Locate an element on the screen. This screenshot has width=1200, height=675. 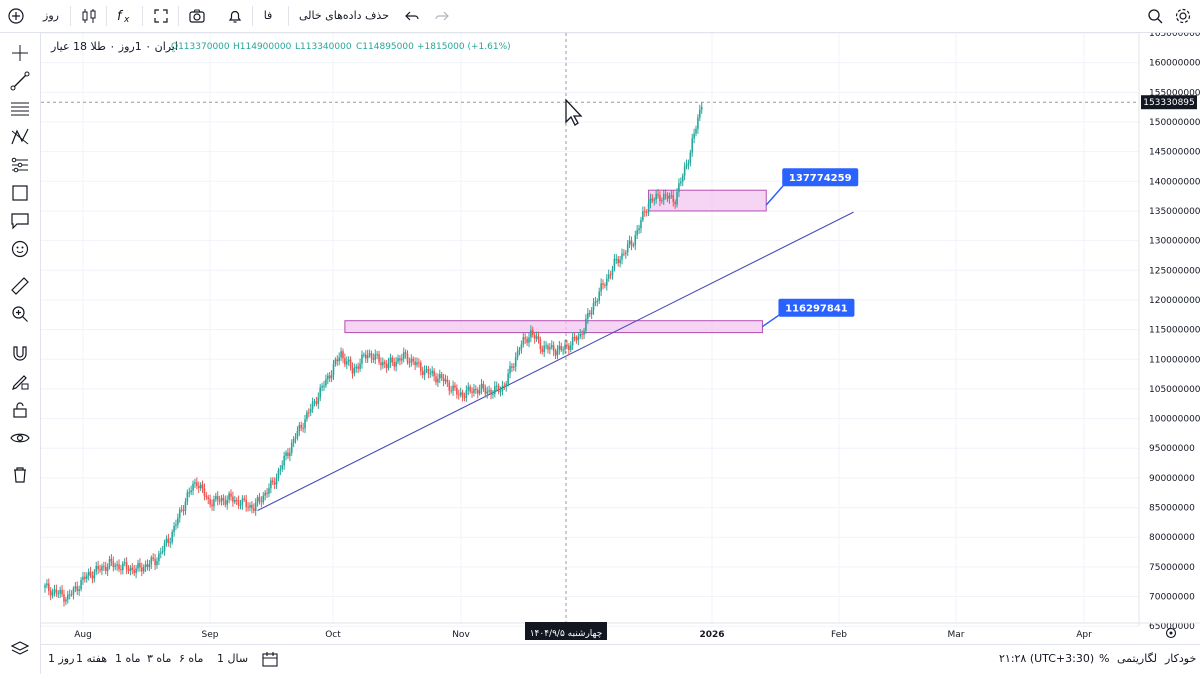
interval-button: روز is located at coordinates (51, 16).